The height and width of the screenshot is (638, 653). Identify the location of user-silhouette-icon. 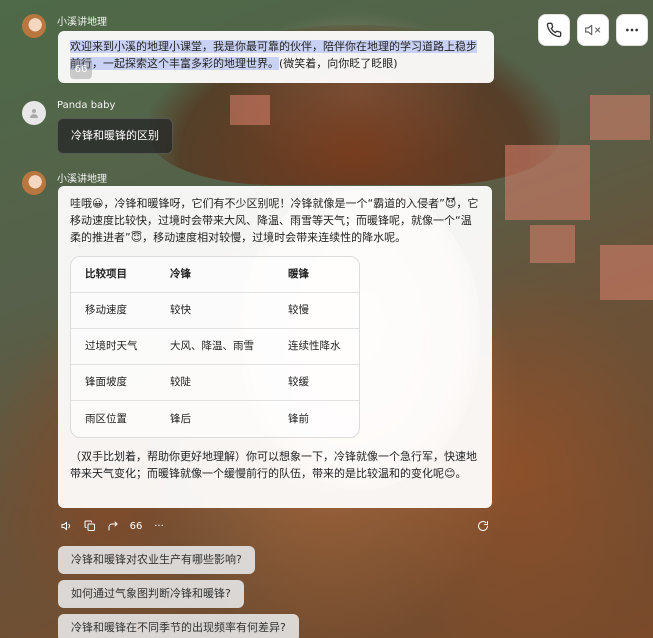
(34, 113).